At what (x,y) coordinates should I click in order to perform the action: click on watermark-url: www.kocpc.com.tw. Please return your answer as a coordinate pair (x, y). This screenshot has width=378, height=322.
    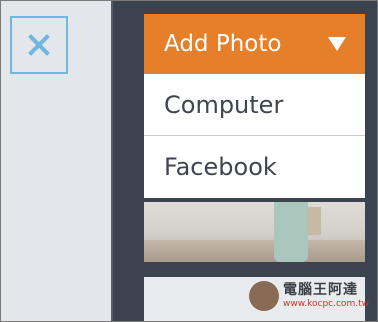
    Looking at the image, I should click on (326, 304).